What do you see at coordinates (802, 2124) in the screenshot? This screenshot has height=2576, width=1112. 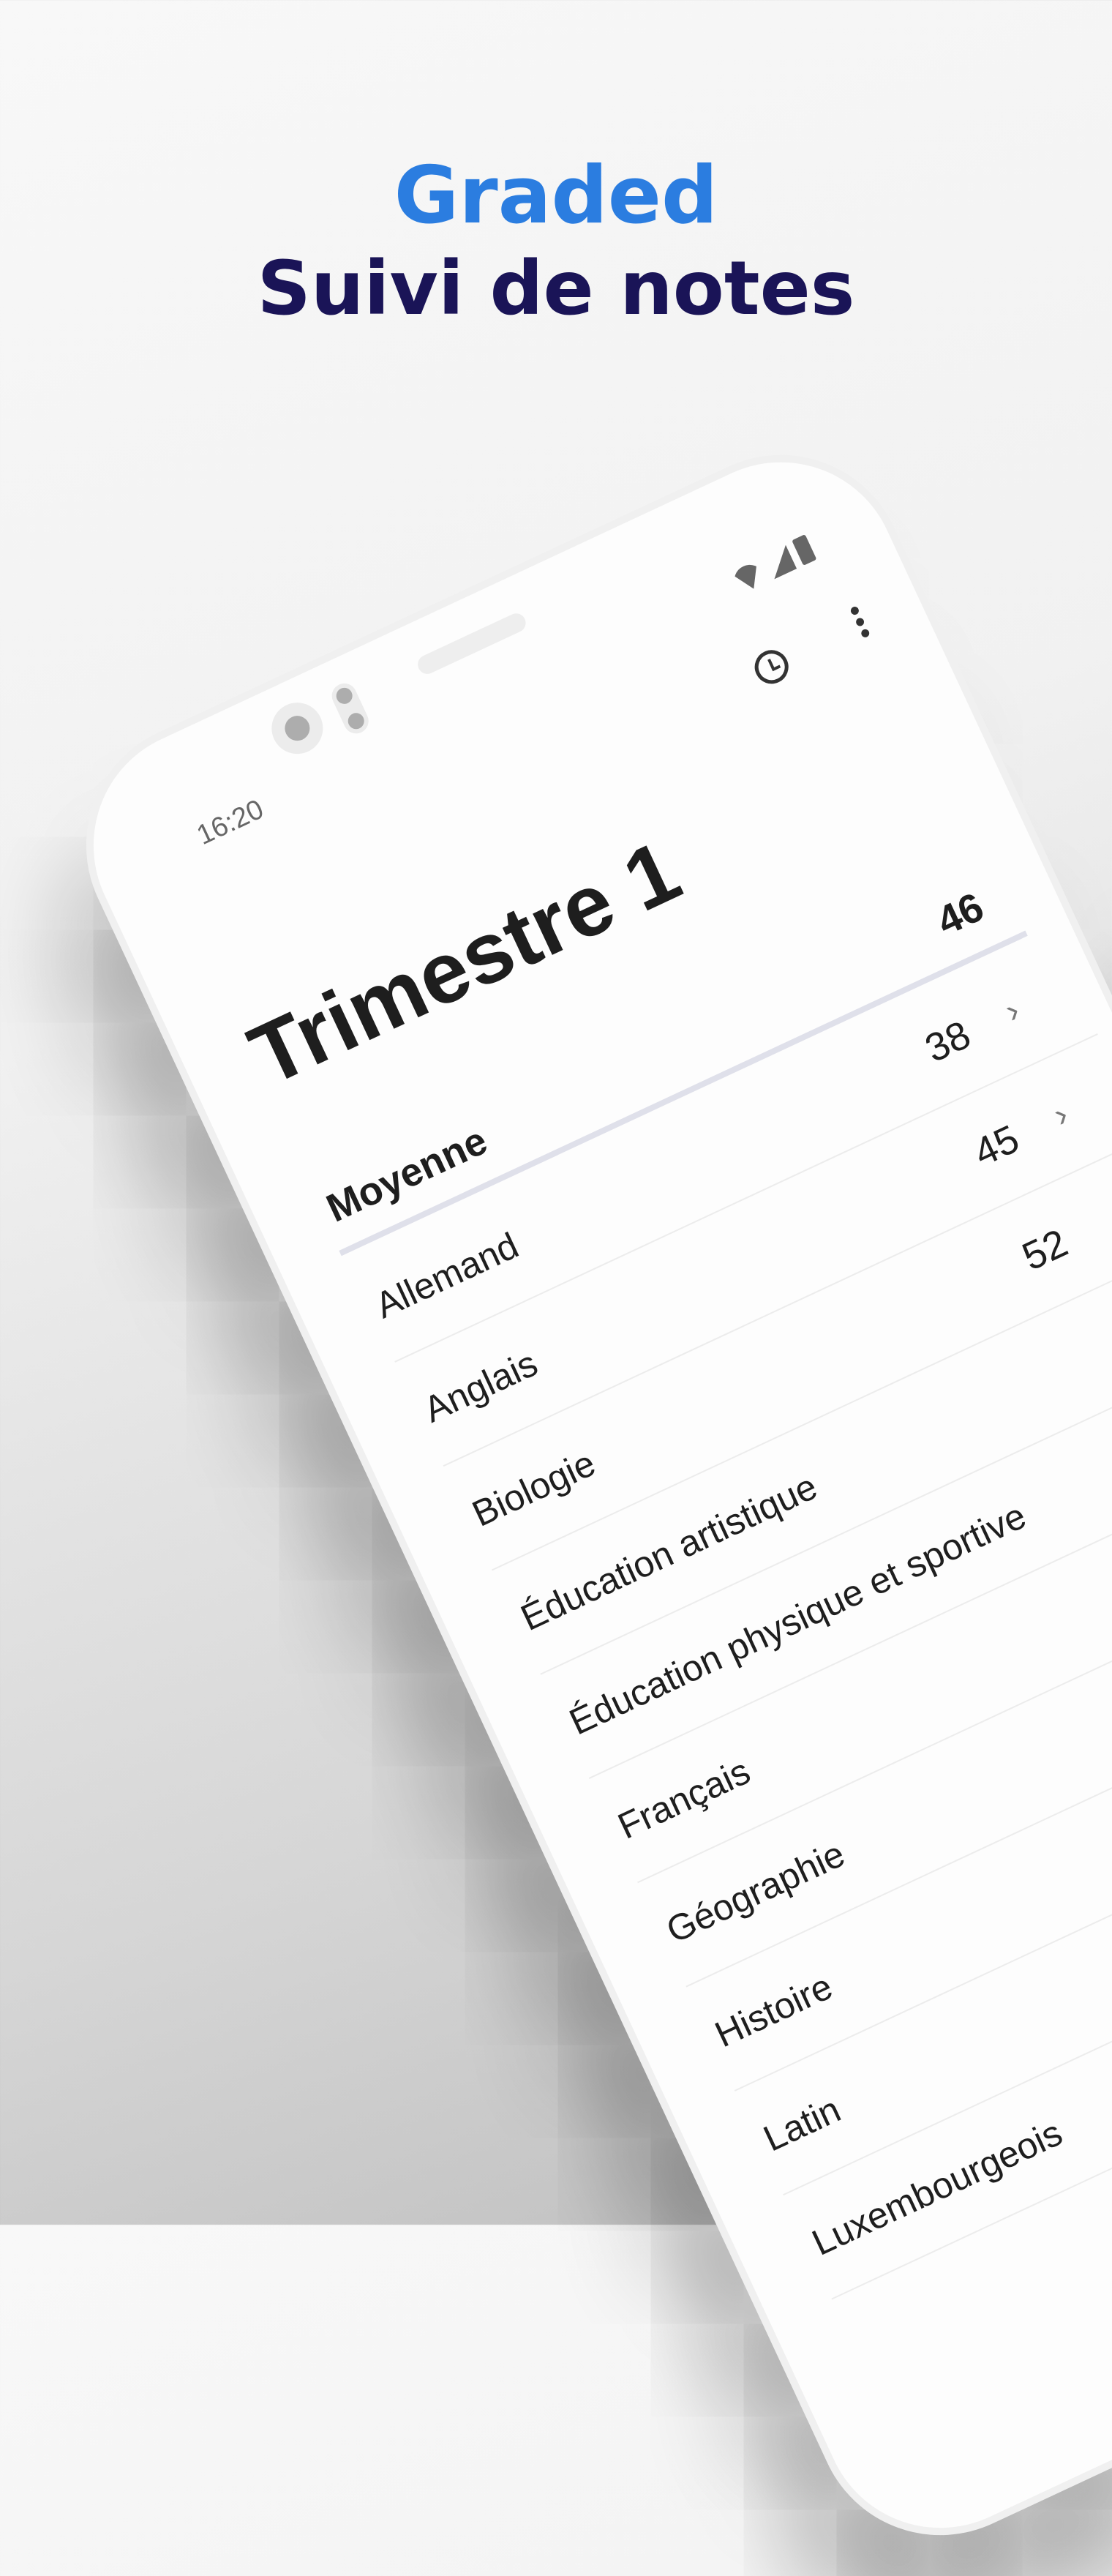 I see `subject-name: Latin` at bounding box center [802, 2124].